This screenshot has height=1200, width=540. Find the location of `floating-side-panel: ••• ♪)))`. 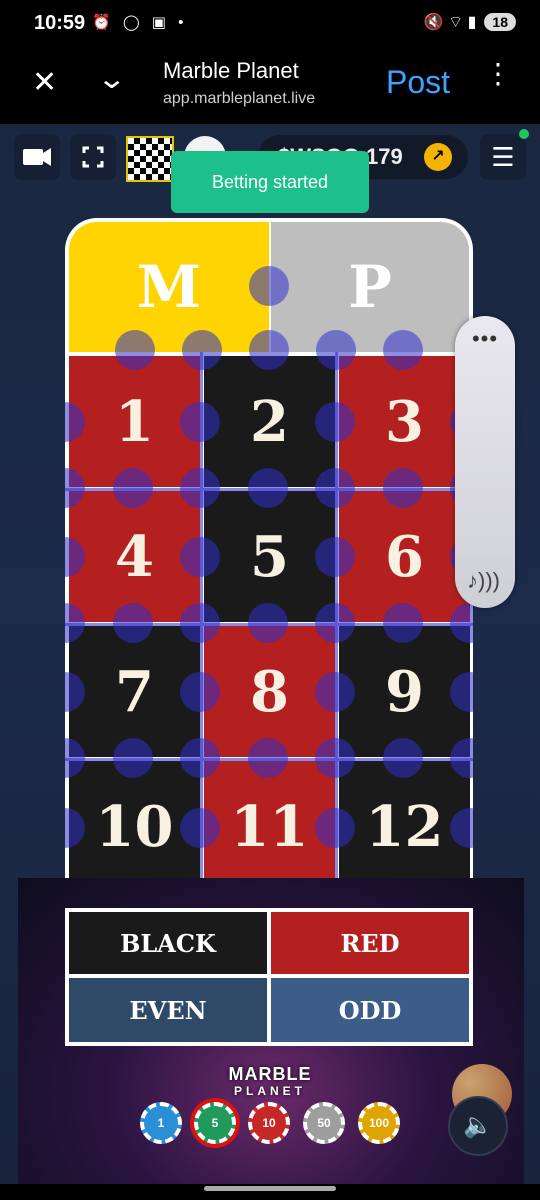

floating-side-panel: ••• ♪))) is located at coordinates (485, 462).